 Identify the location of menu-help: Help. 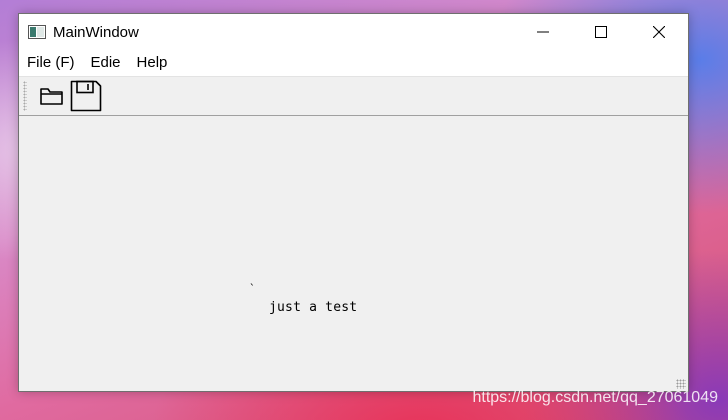
(152, 63).